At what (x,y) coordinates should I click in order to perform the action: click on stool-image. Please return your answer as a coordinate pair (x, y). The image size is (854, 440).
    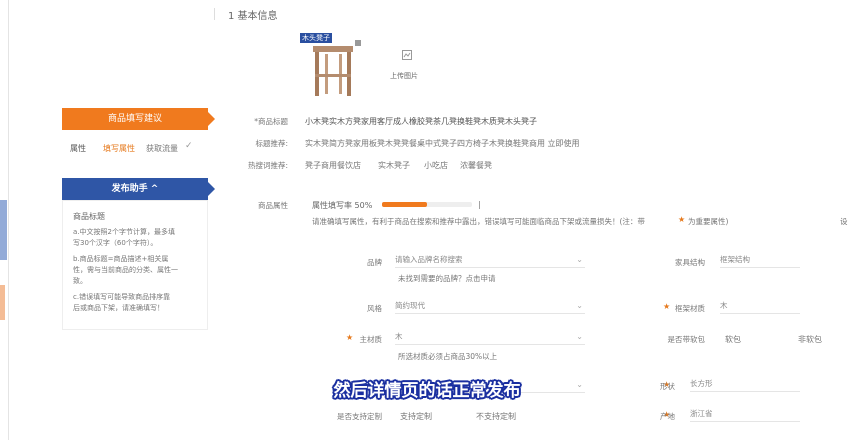
    Looking at the image, I should click on (337, 68).